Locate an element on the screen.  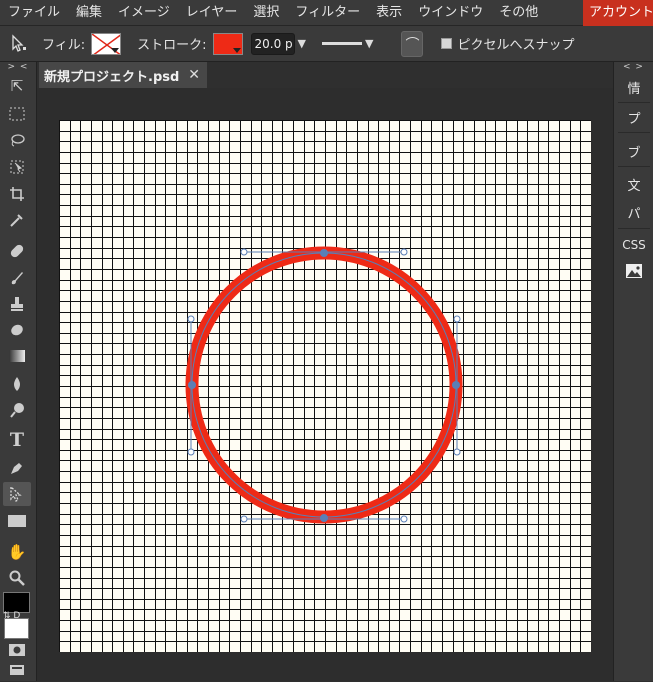
swap-colors-icon: ⇅ D is located at coordinates (11, 616).